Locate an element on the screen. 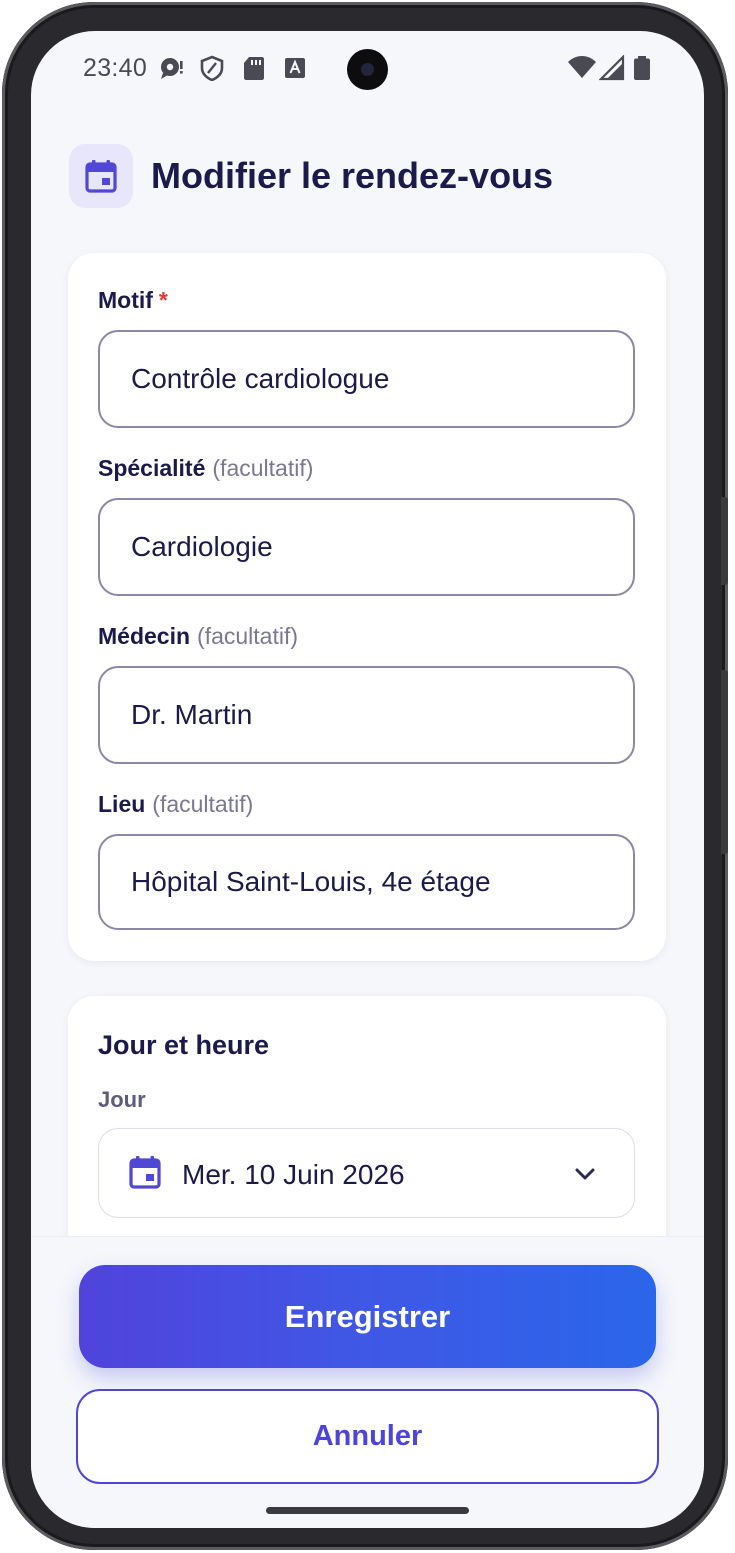 This screenshot has height=1553, width=735. front-camera is located at coordinates (367, 69).